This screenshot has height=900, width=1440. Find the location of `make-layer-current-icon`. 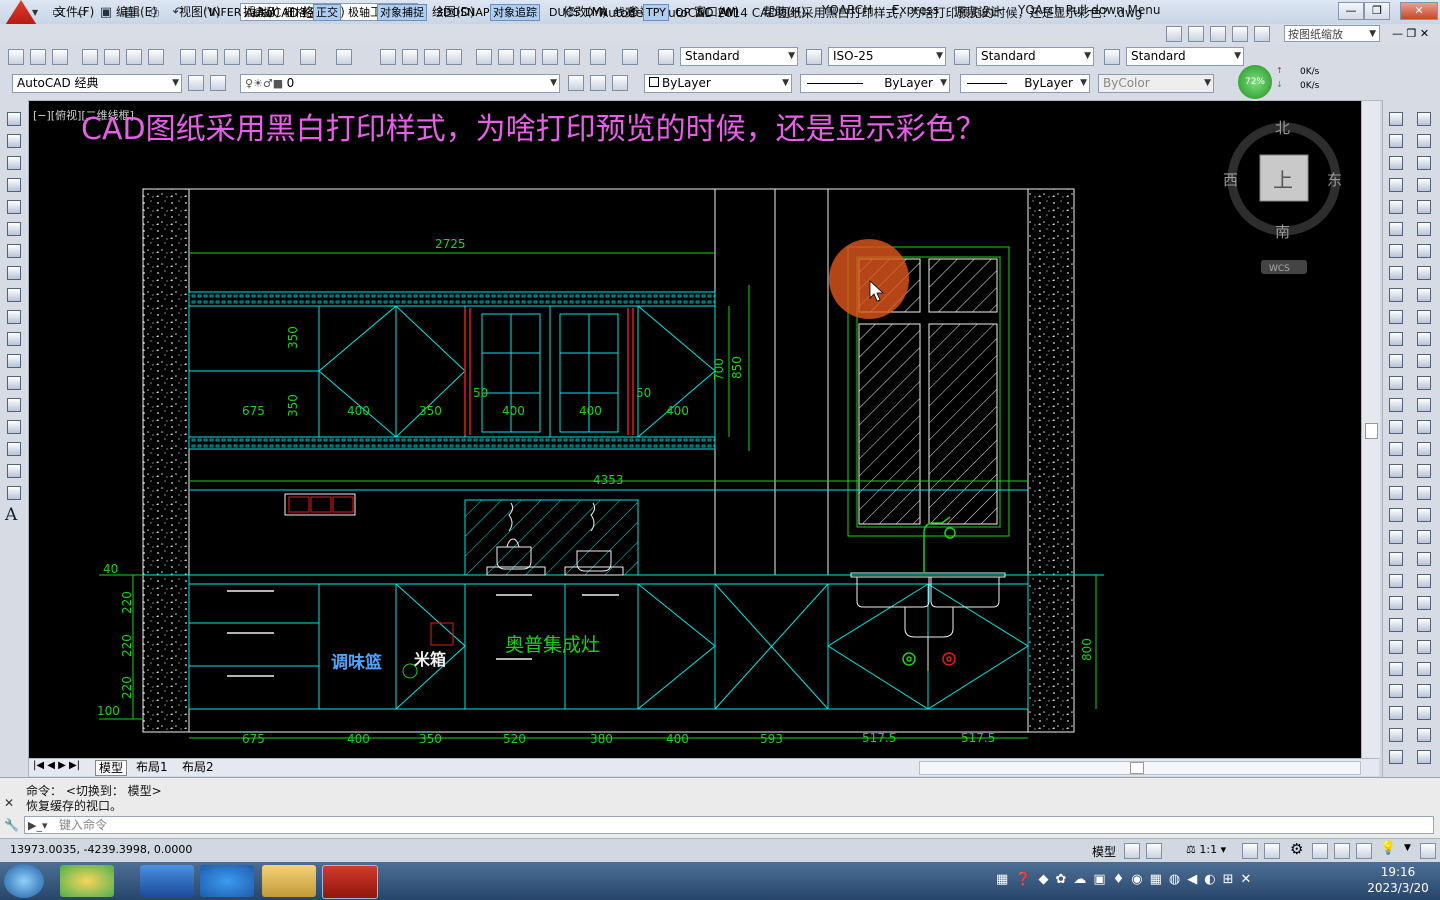

make-layer-current-icon is located at coordinates (576, 83).